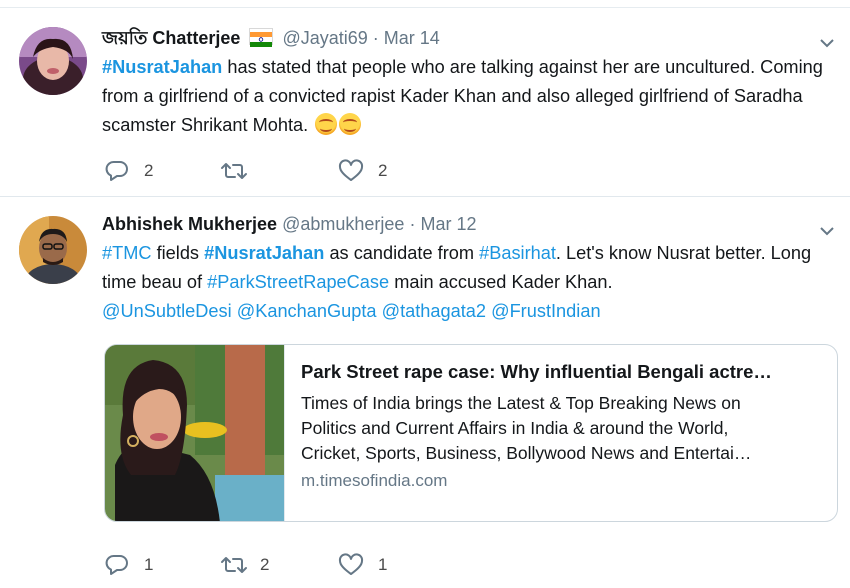  What do you see at coordinates (304, 171) in the screenshot?
I see `tweet-actions: 2 2` at bounding box center [304, 171].